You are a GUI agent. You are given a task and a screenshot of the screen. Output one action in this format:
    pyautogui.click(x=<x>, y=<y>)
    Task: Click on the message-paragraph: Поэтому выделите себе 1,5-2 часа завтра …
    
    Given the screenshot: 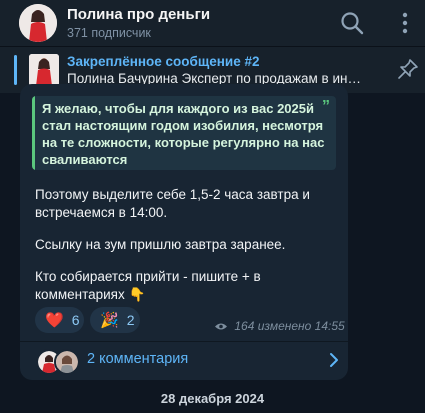 What is the action you would take?
    pyautogui.click(x=172, y=203)
    